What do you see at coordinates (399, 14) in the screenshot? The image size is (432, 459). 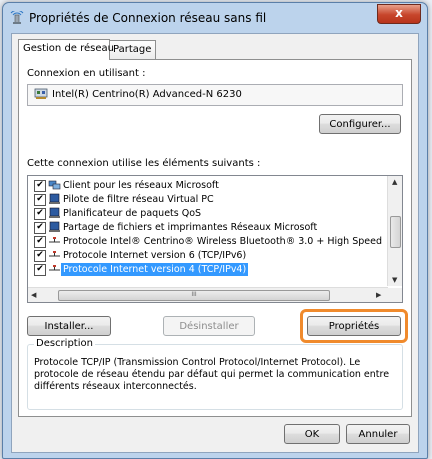 I see `close-button: x` at bounding box center [399, 14].